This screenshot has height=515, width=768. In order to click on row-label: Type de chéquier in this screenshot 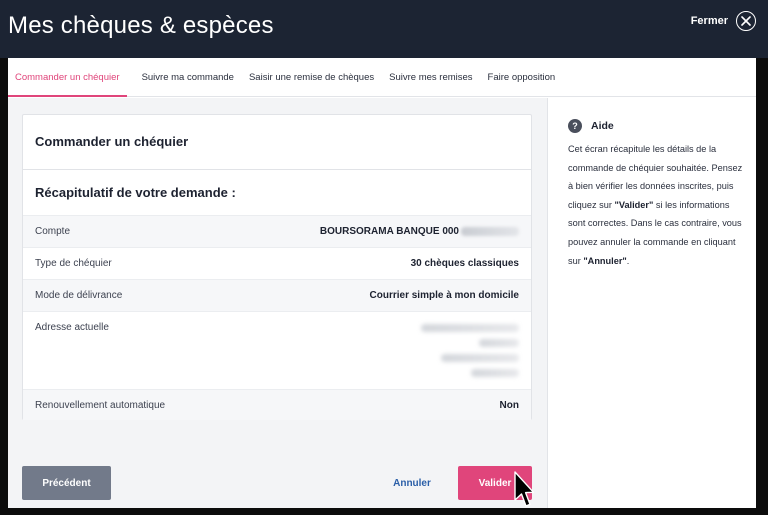, I will do `click(73, 263)`.